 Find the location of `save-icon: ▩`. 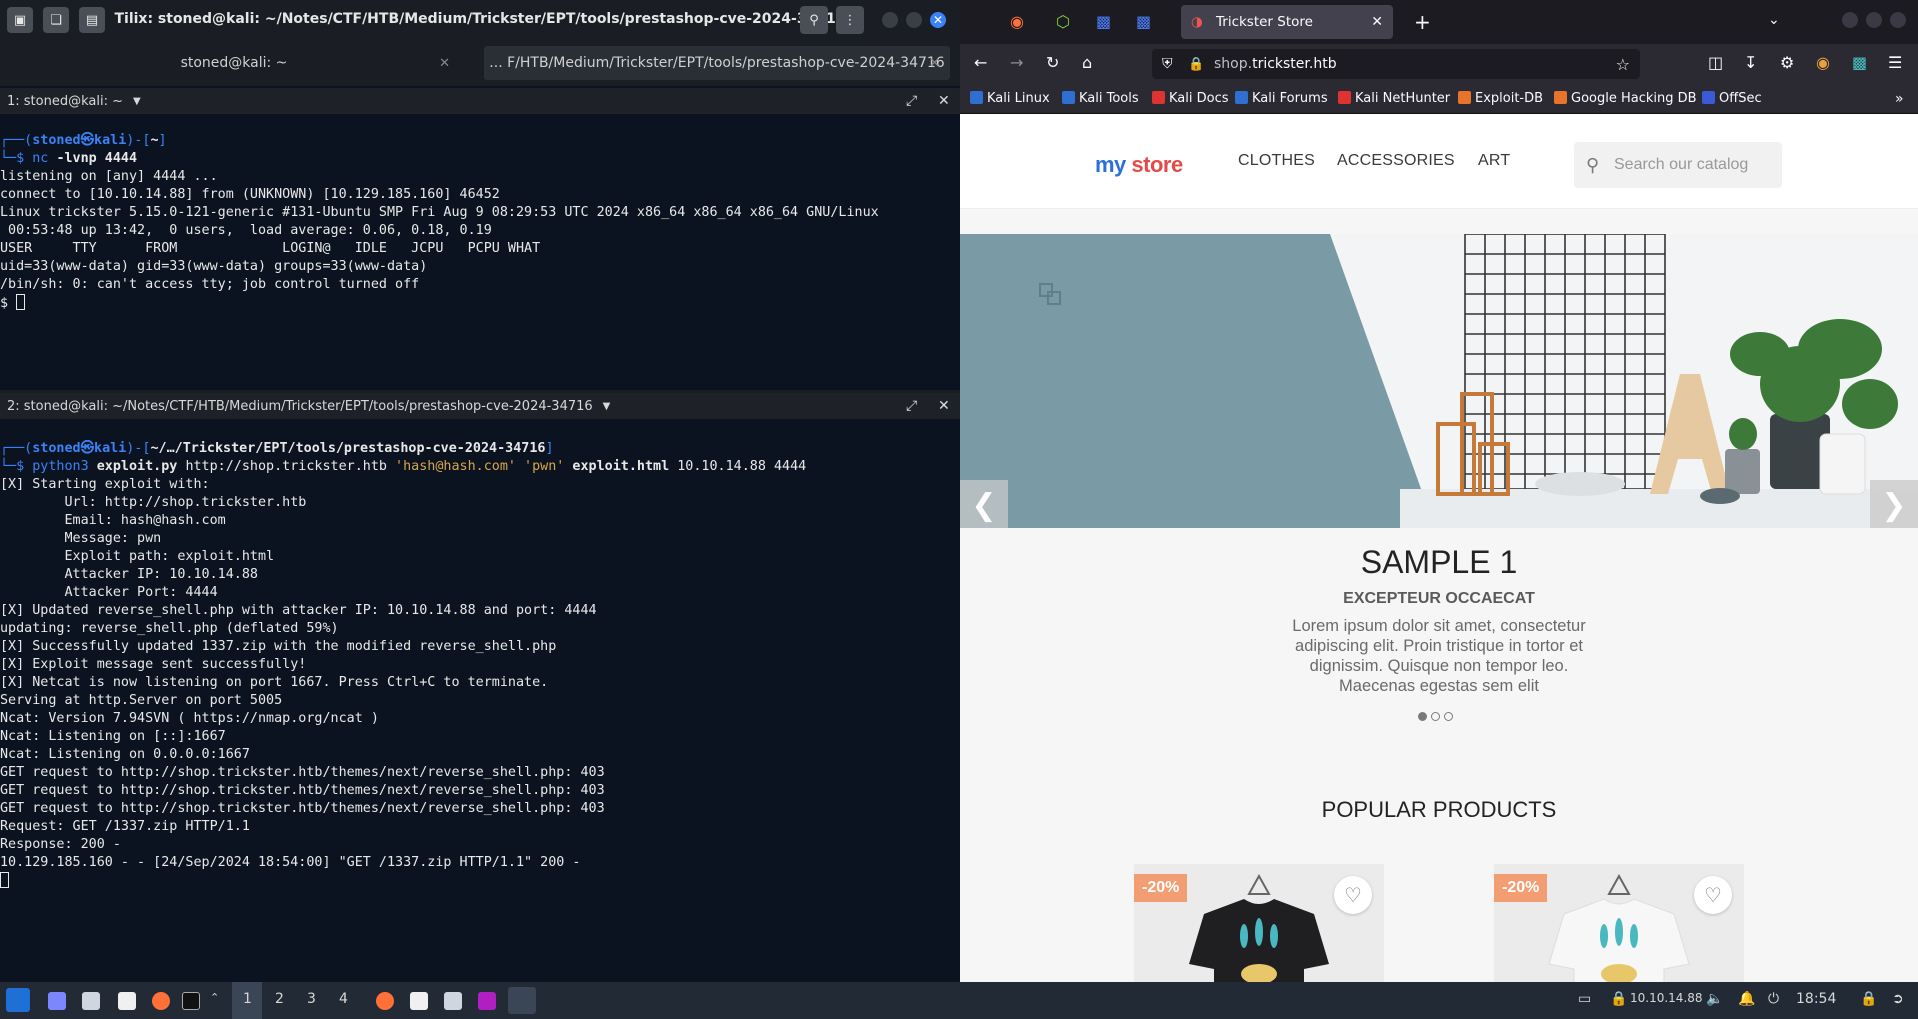

save-icon: ▩ is located at coordinates (1859, 62).